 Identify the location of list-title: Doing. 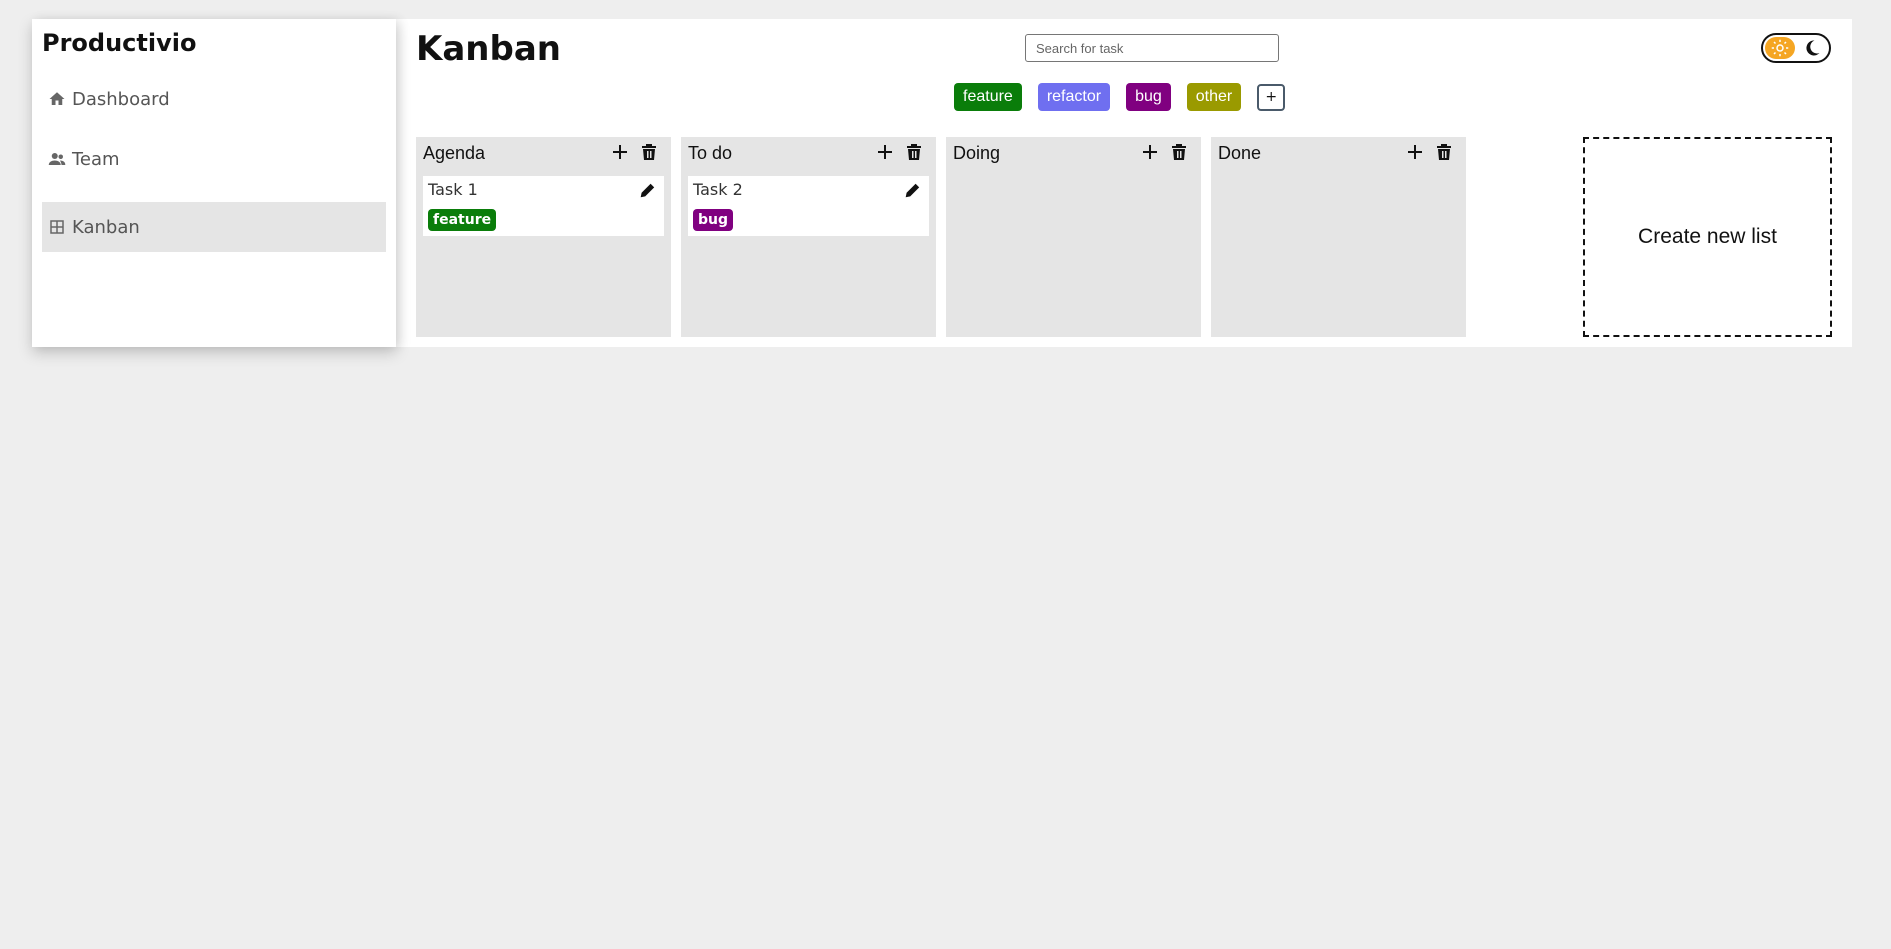
(977, 153).